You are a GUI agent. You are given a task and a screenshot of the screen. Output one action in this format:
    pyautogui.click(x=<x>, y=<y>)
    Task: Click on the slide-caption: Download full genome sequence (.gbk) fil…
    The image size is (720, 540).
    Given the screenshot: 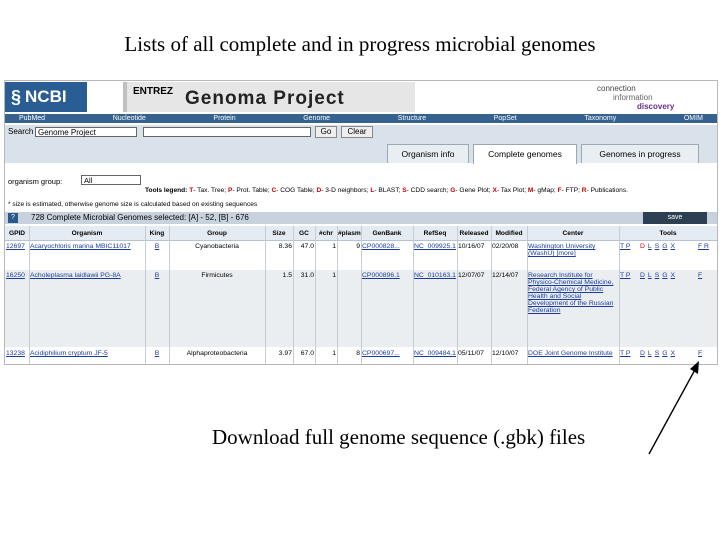 What is the action you would take?
    pyautogui.click(x=399, y=437)
    